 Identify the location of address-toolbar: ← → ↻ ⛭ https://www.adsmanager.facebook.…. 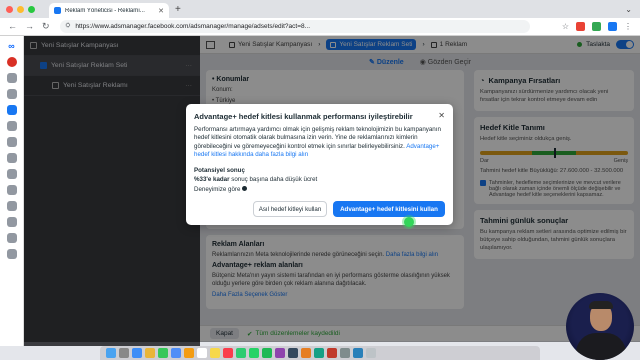
(320, 27).